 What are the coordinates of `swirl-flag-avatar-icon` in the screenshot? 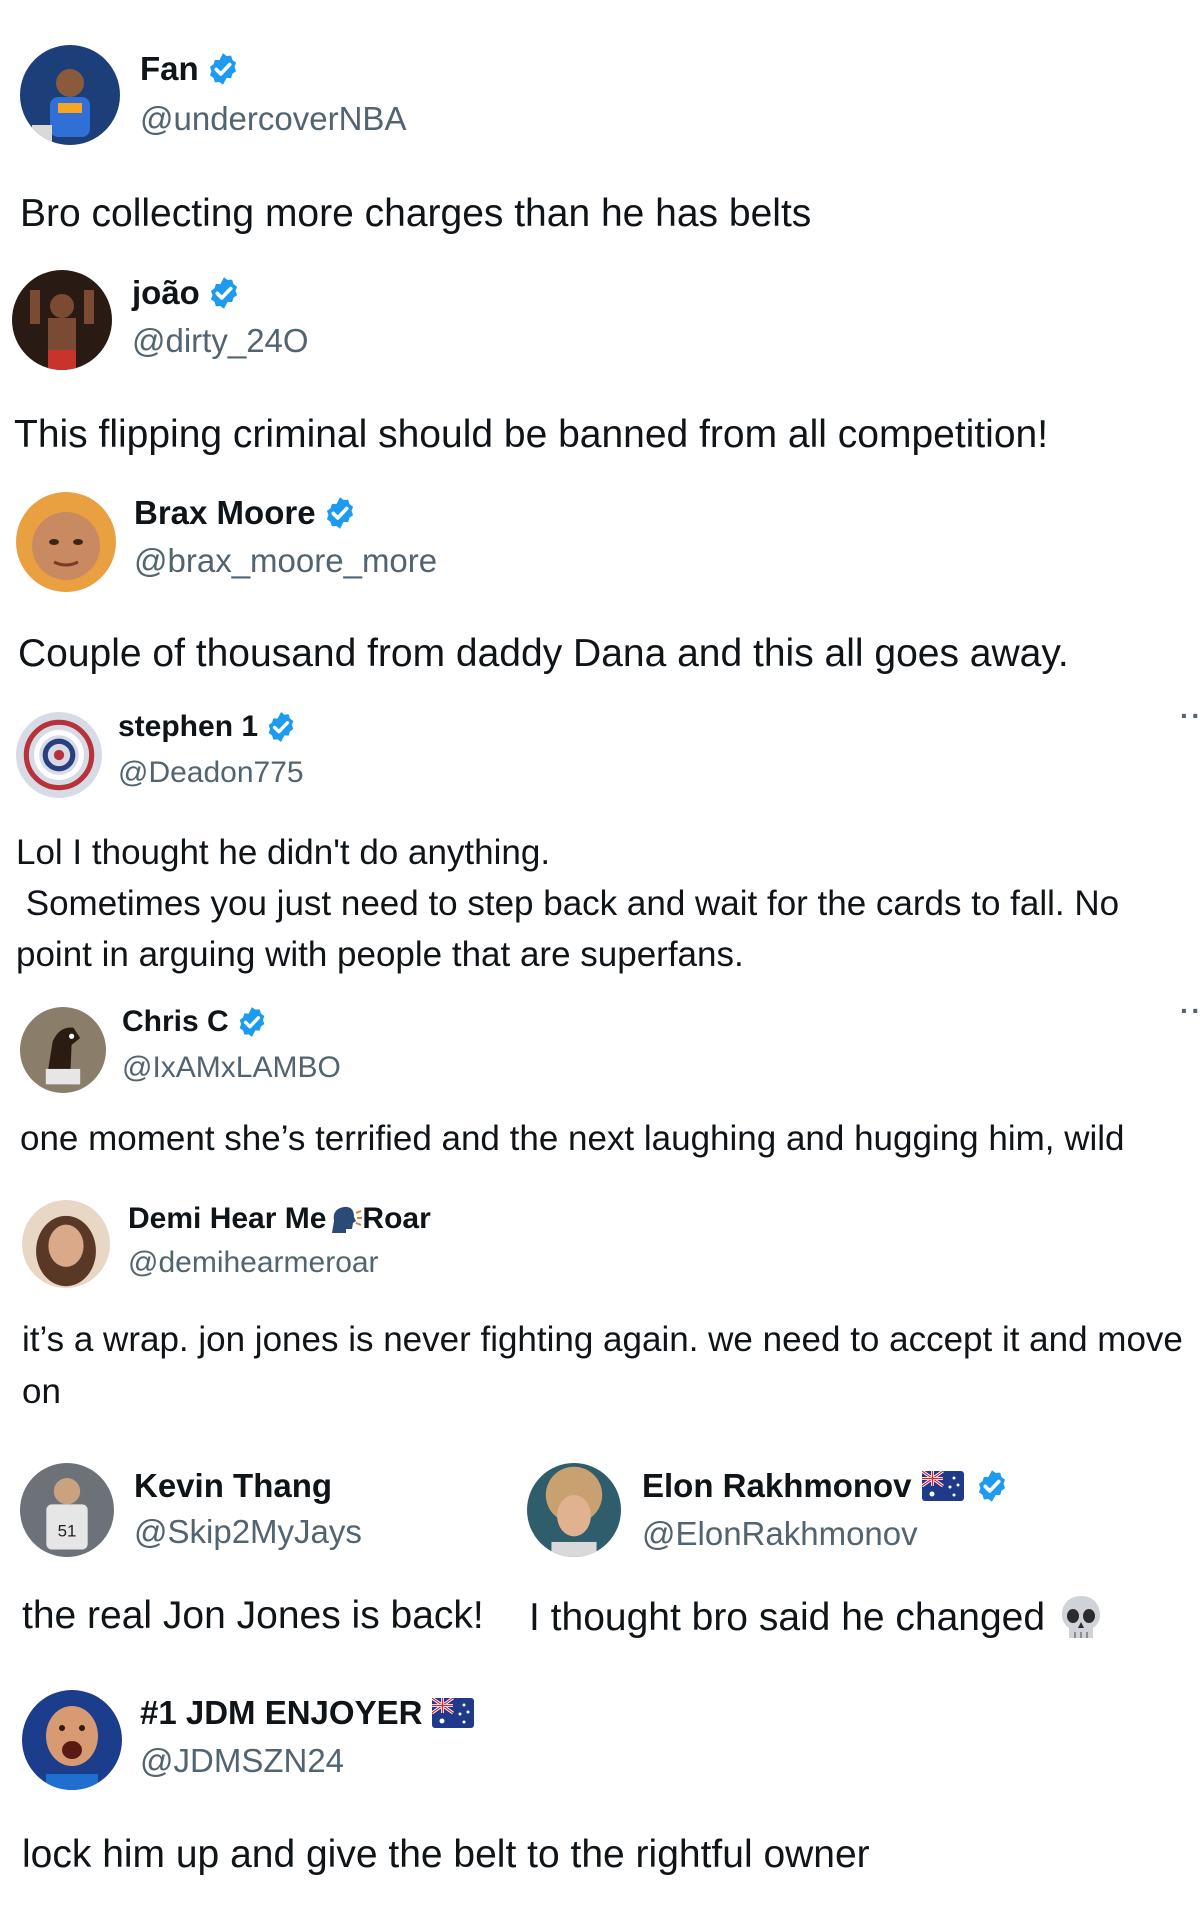 It's located at (59, 755).